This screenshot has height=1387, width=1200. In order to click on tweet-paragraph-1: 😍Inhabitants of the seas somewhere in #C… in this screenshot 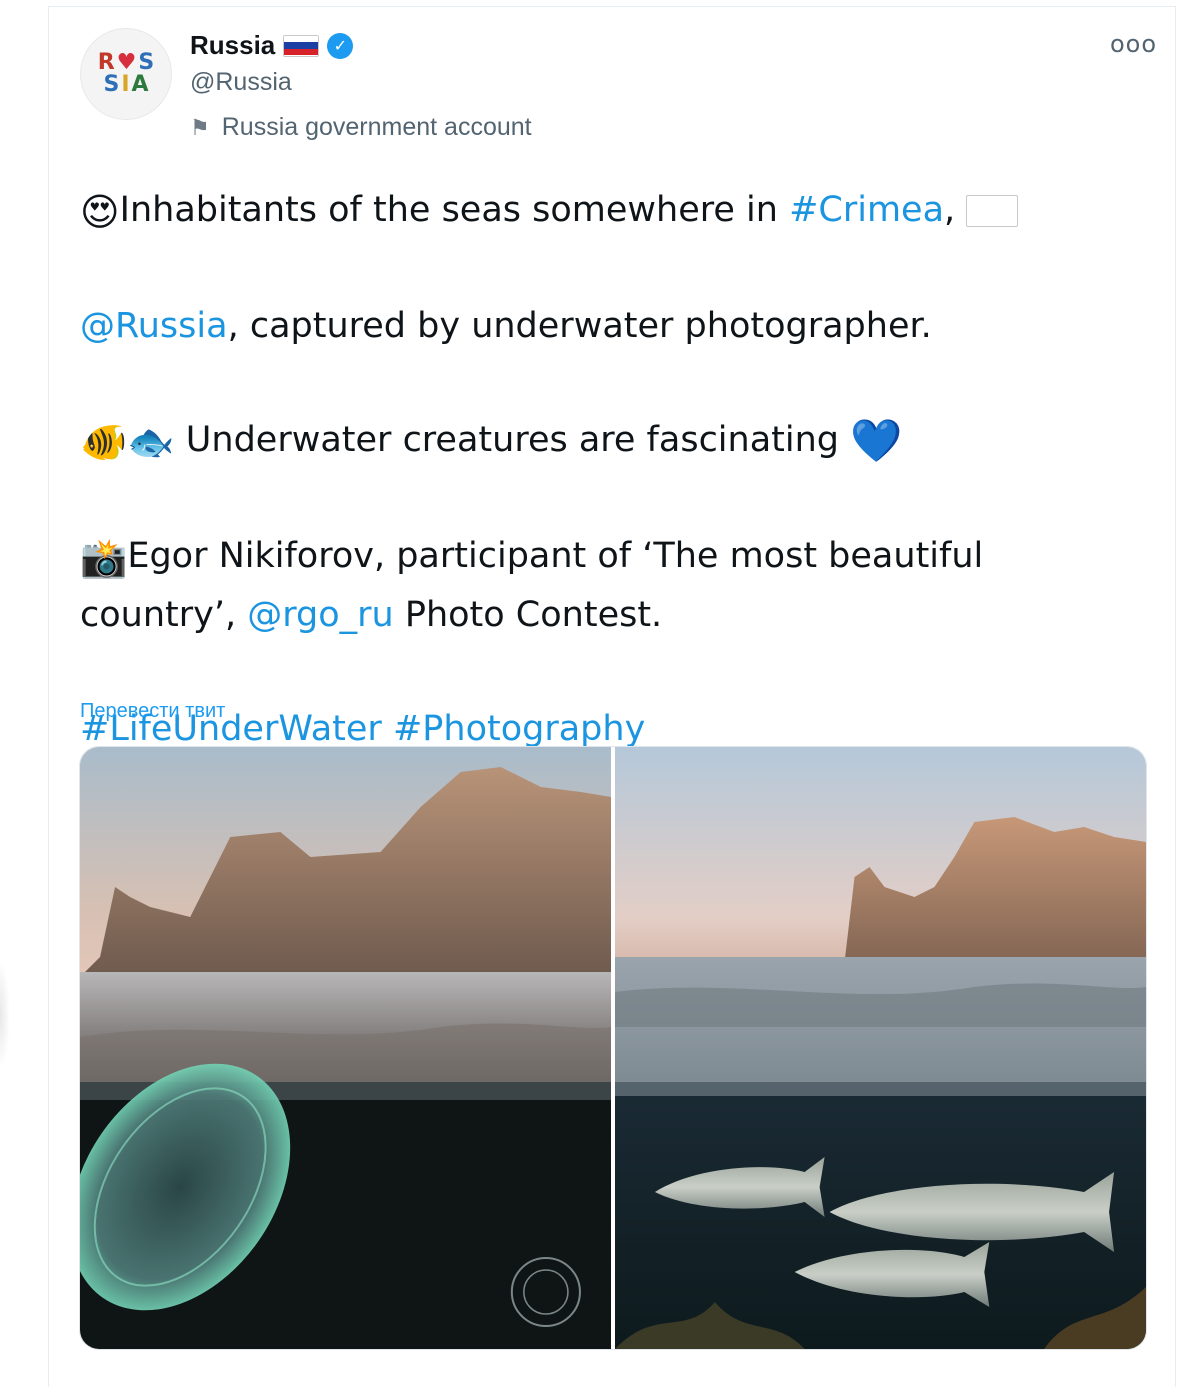, I will do `click(610, 211)`.